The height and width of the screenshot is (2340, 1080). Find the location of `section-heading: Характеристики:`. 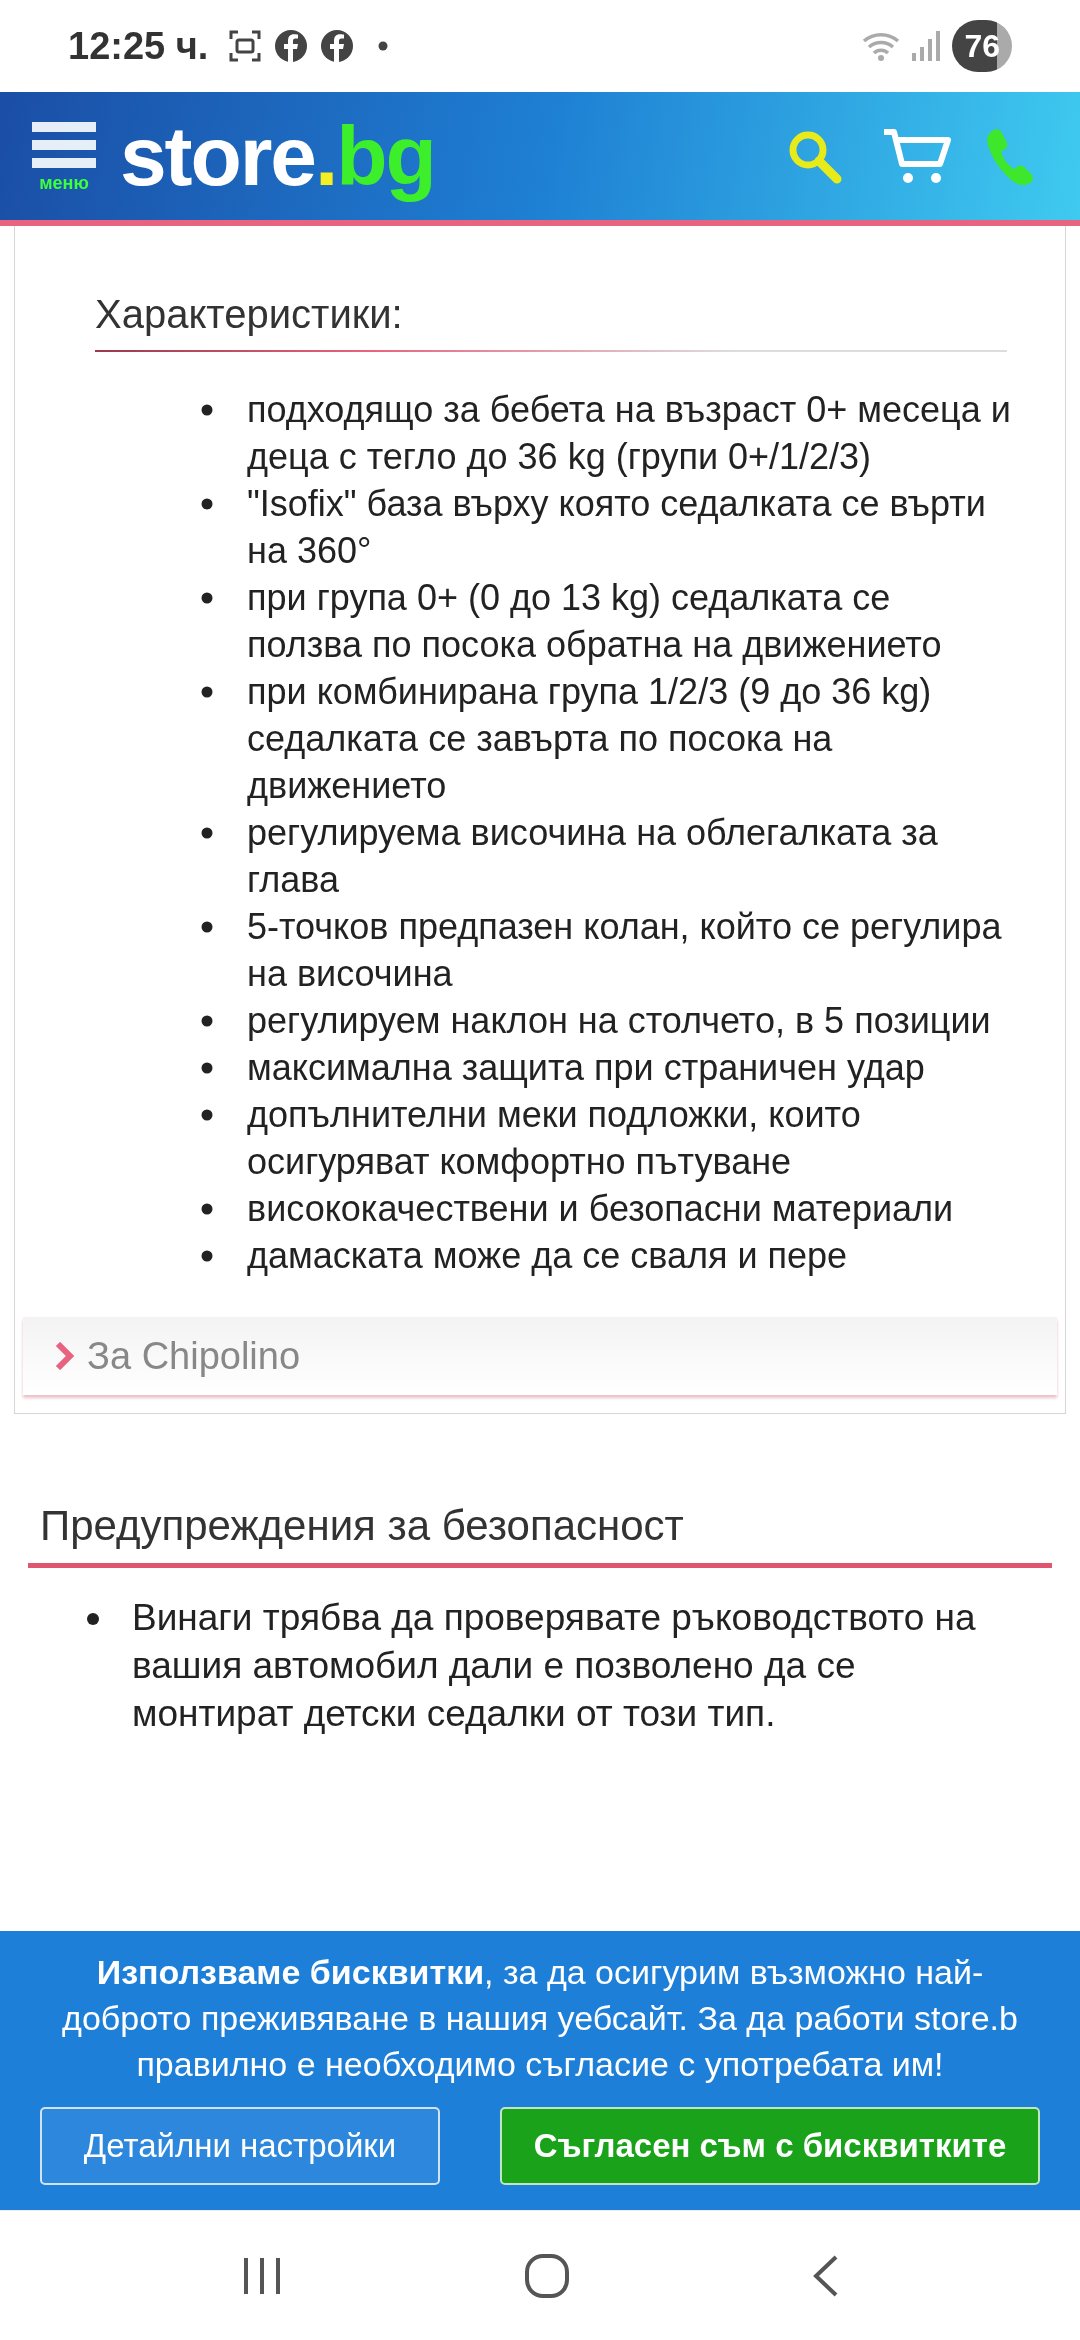

section-heading: Характеристики: is located at coordinates (249, 314).